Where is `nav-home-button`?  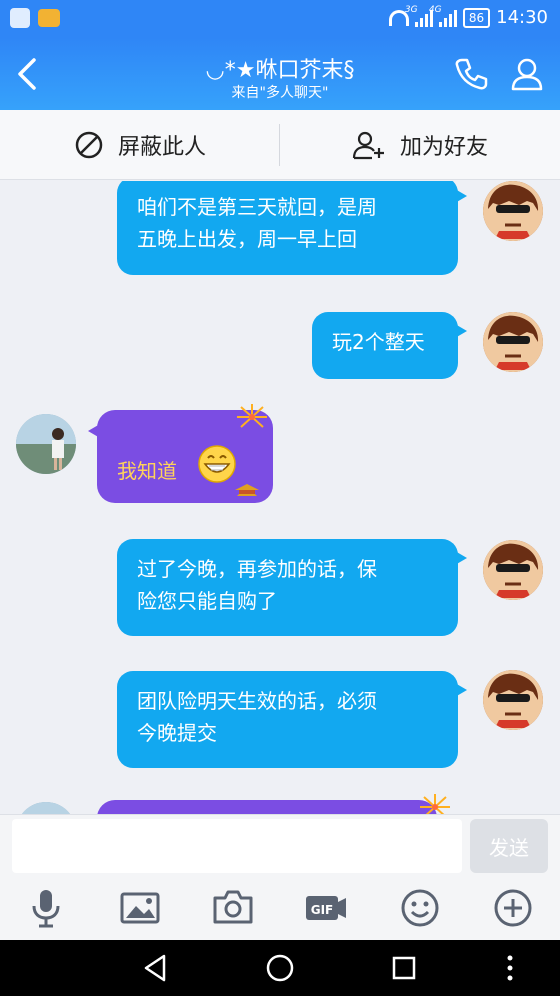 nav-home-button is located at coordinates (280, 968).